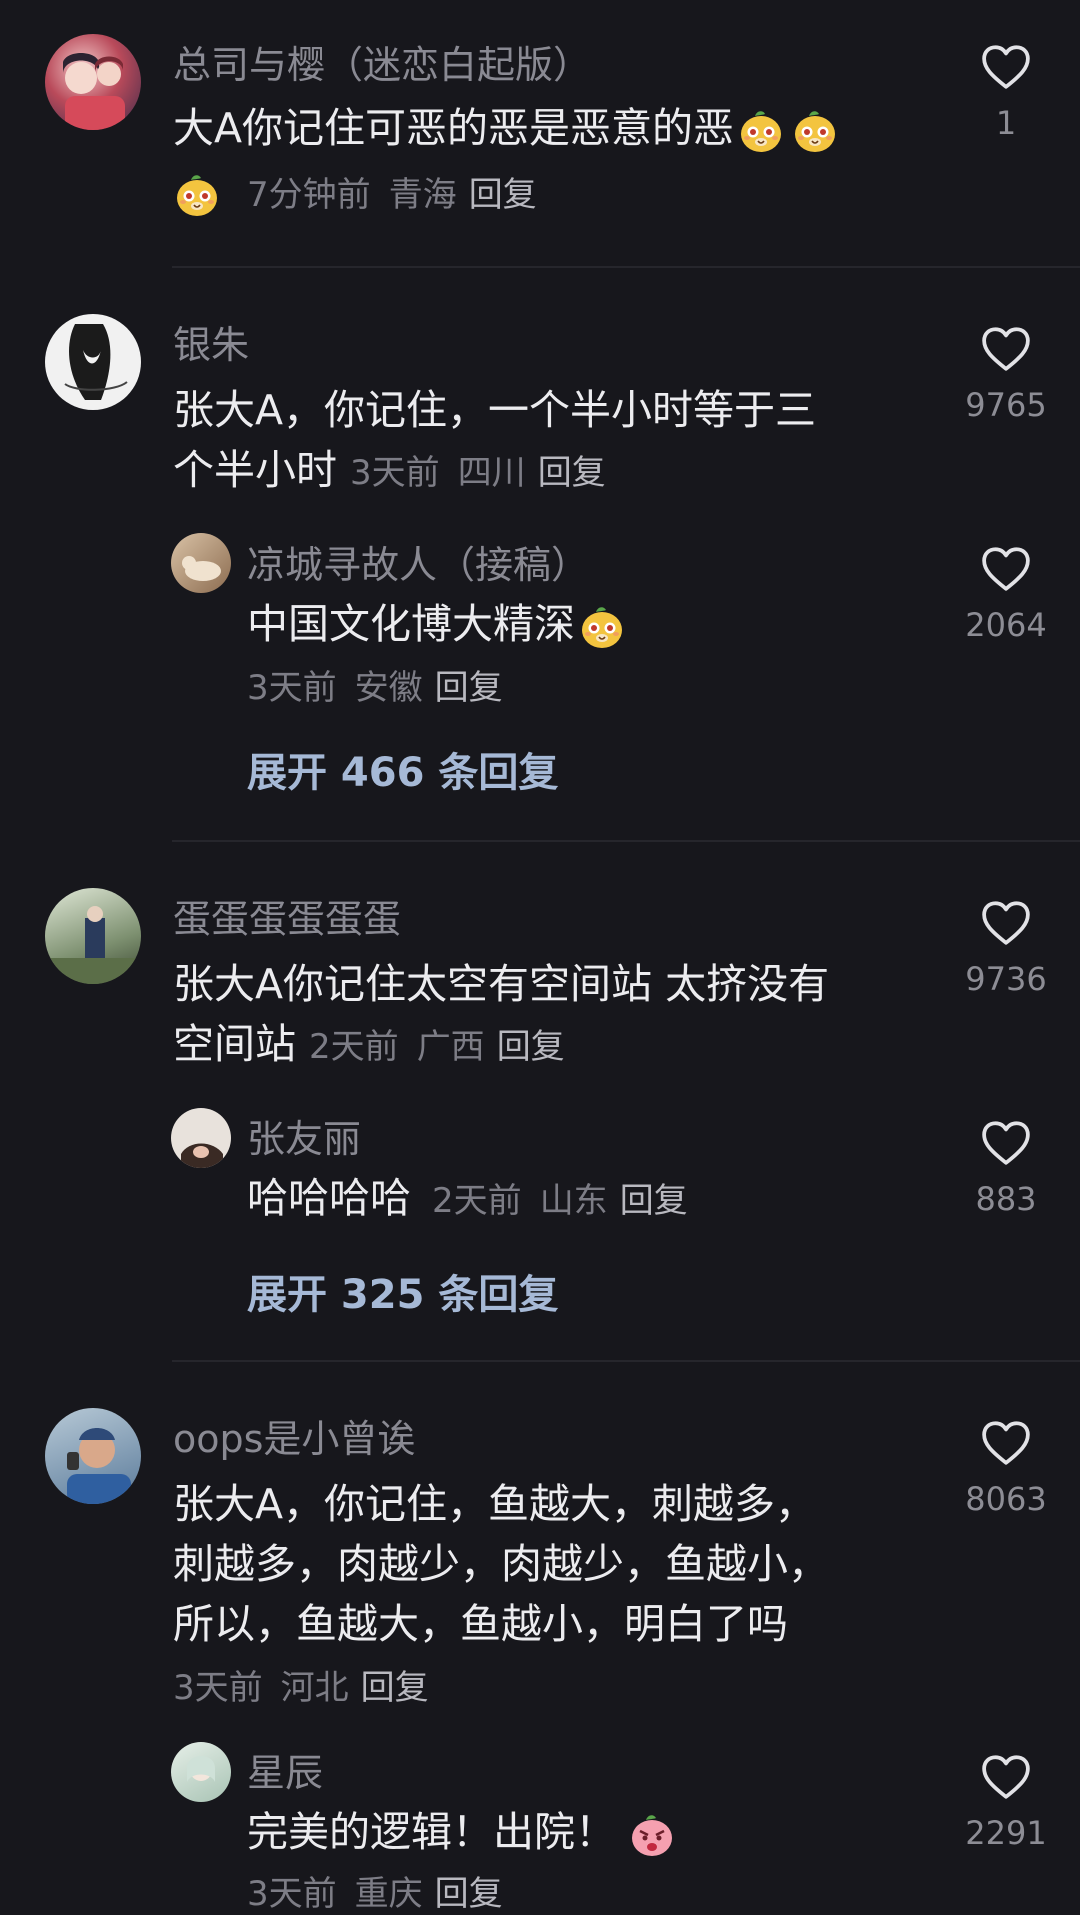  I want to click on comment-text: 完美的逻辑！出院！, so click(463, 1832).